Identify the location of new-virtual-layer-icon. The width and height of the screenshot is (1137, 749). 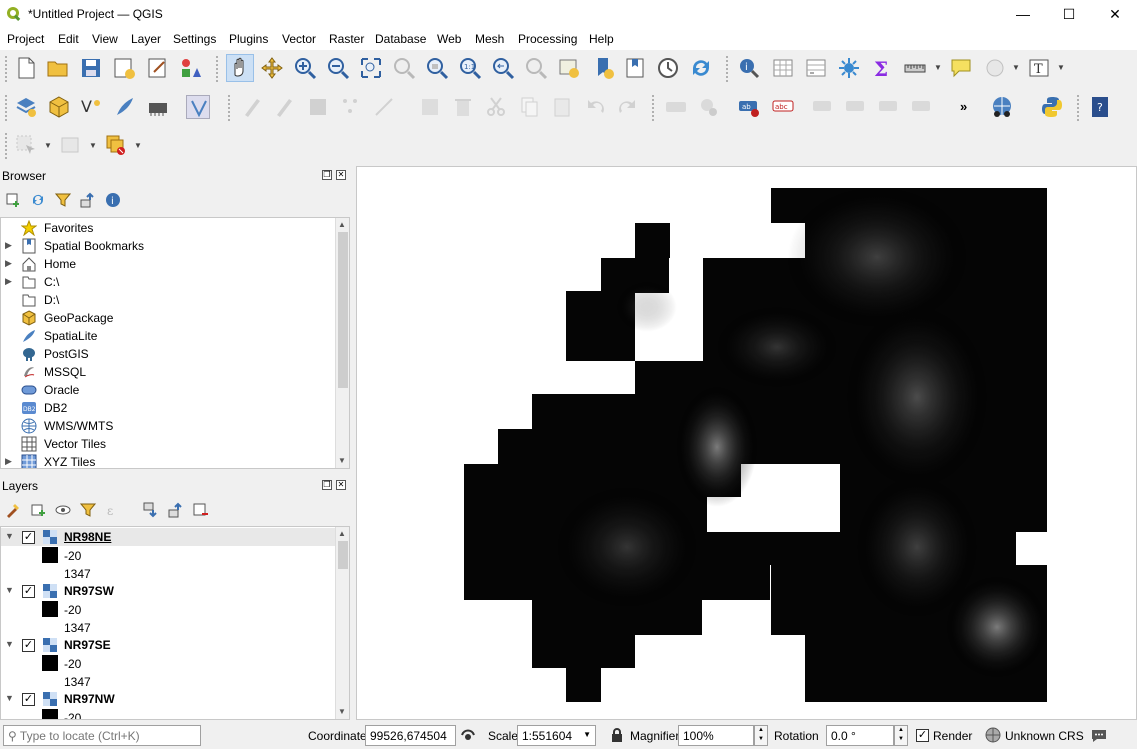
(158, 107).